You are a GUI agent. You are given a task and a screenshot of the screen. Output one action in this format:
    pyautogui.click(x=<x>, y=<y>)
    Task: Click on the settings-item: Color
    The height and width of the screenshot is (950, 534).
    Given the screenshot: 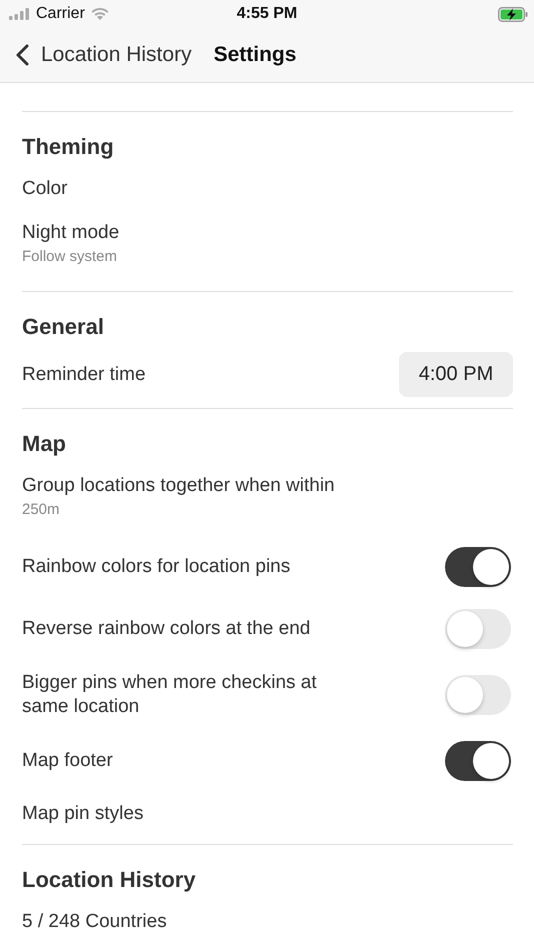 What is the action you would take?
    pyautogui.click(x=45, y=189)
    